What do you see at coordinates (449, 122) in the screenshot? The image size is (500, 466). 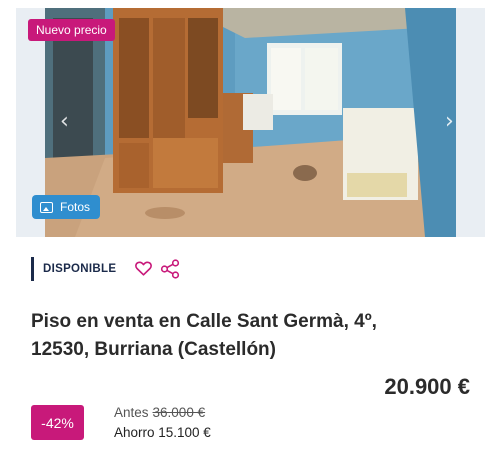 I see `chevron-right-icon: ›` at bounding box center [449, 122].